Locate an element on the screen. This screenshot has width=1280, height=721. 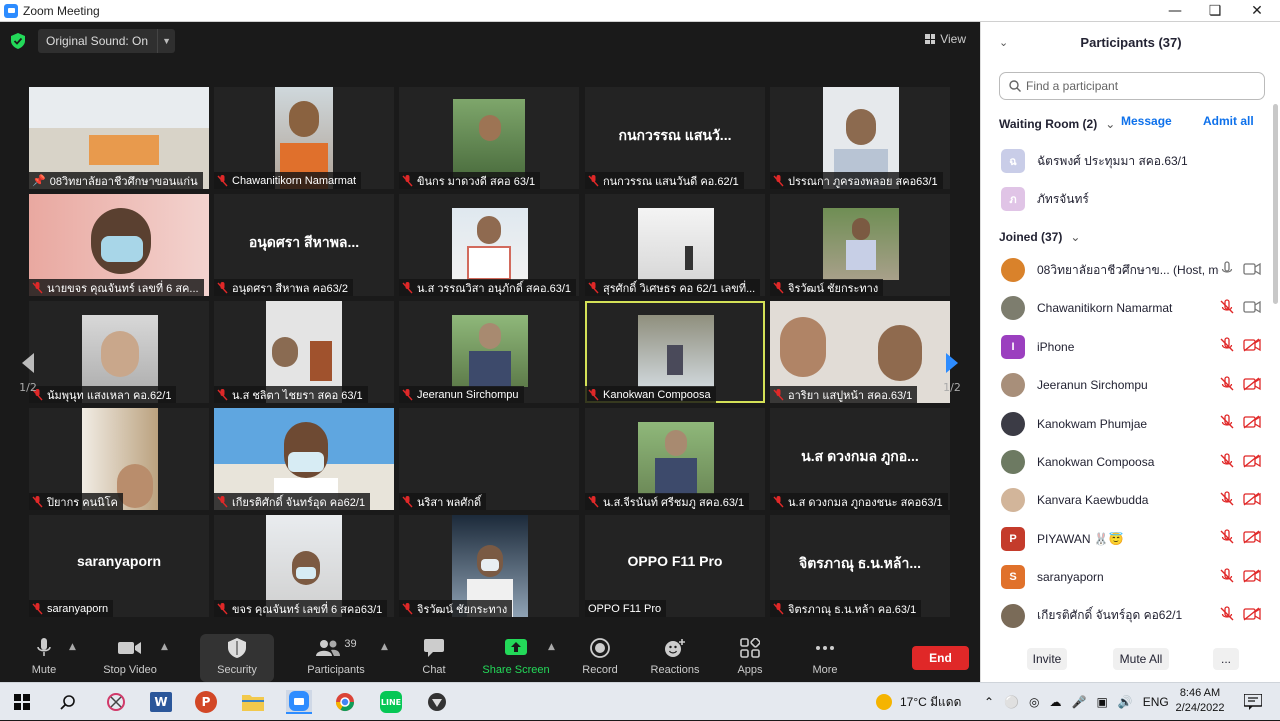
admit-all-button: Admit all is located at coordinates (1228, 121).